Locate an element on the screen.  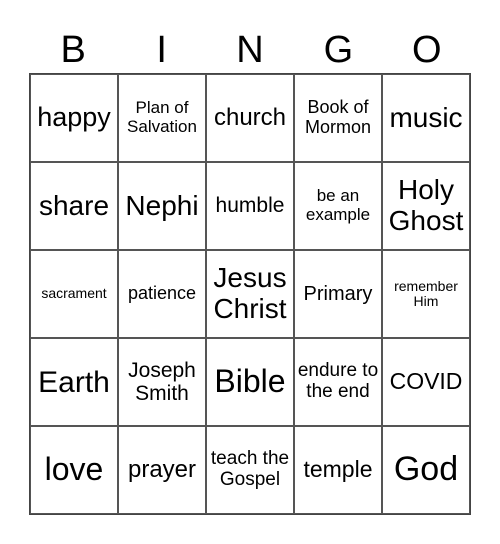
bingo-cell: Bible is located at coordinates (250, 382).